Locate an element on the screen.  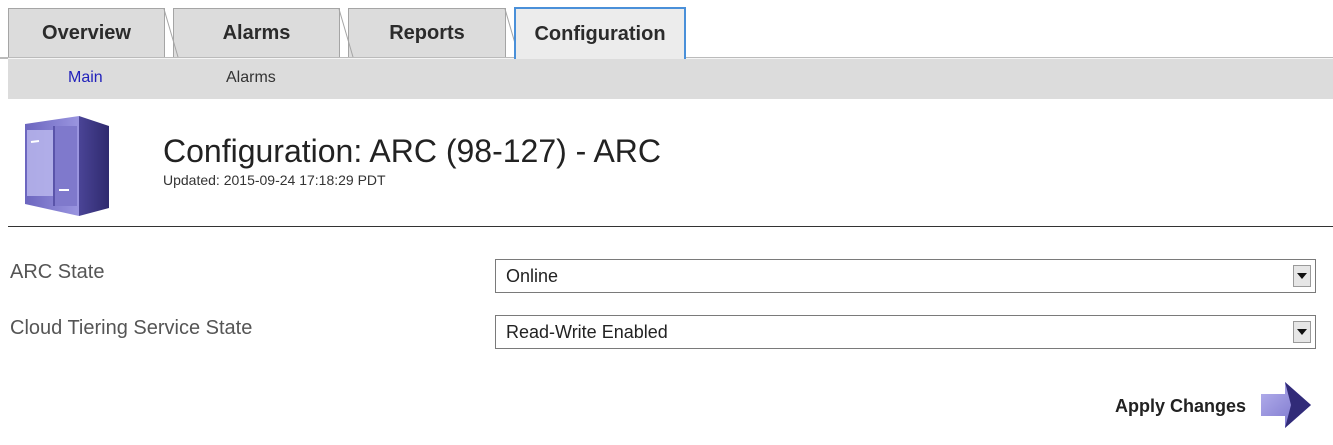
divider is located at coordinates (670, 226).